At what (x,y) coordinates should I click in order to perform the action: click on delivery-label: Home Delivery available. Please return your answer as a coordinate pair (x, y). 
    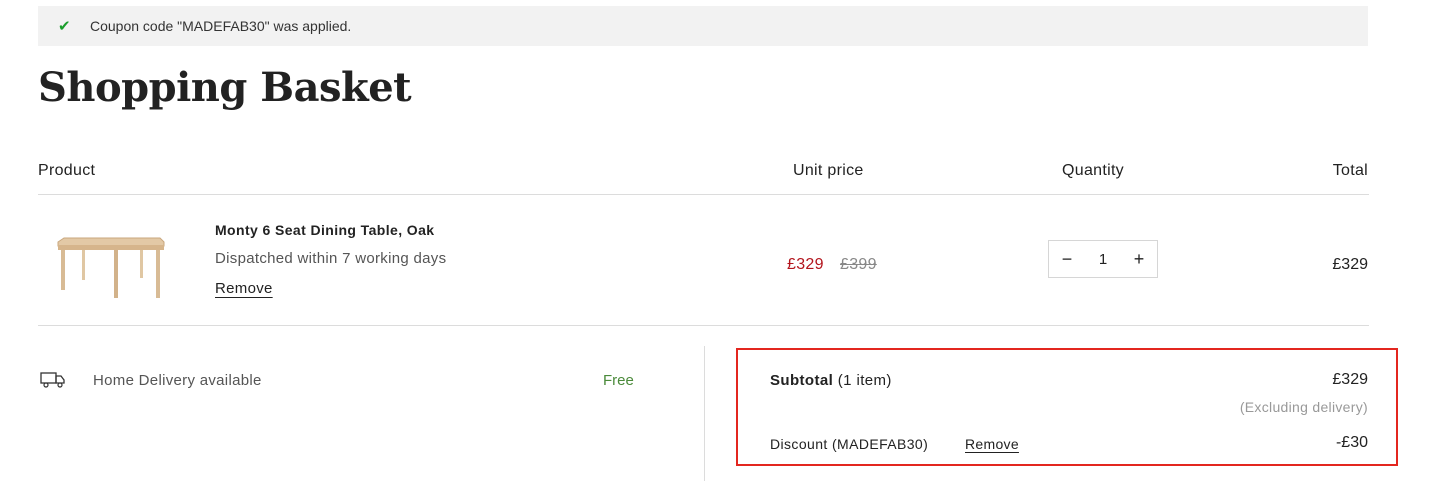
    Looking at the image, I should click on (177, 380).